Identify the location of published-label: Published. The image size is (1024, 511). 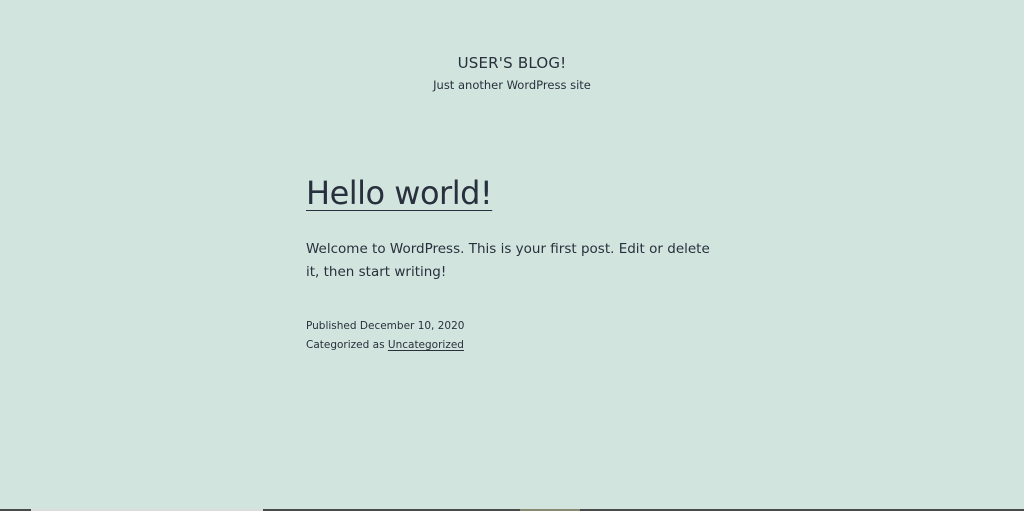
(331, 326).